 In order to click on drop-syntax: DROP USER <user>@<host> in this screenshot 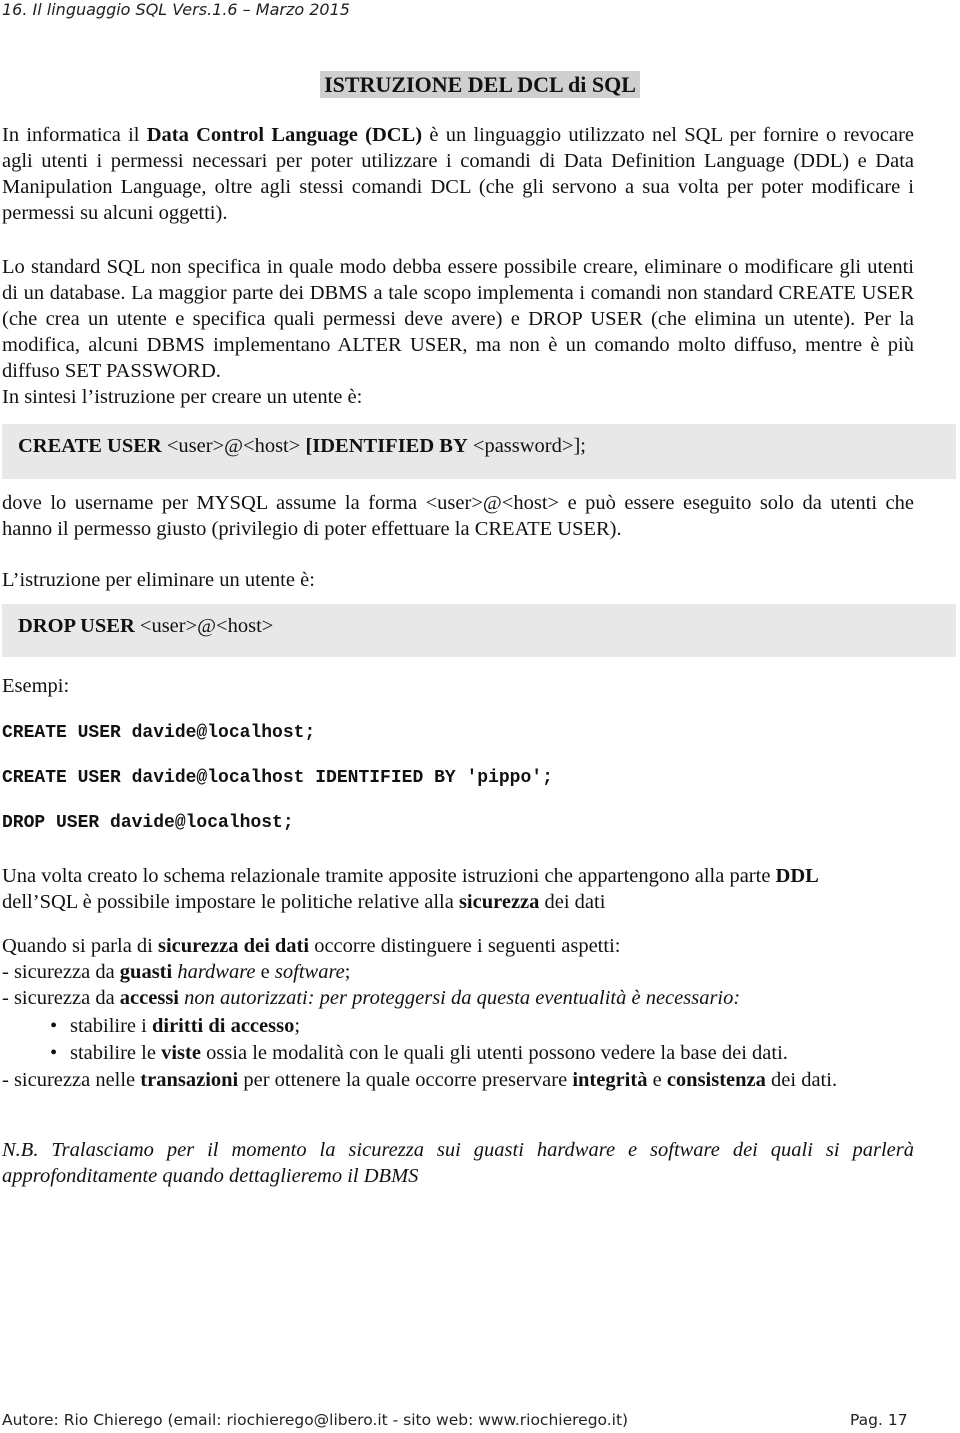, I will do `click(145, 626)`.